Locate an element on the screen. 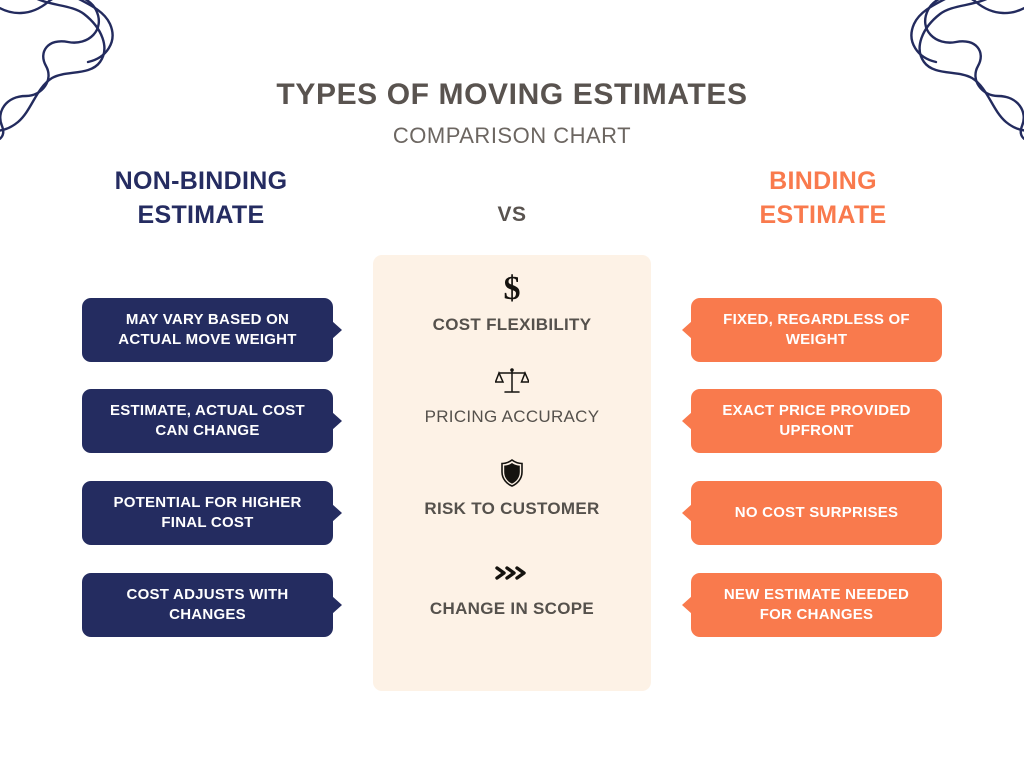  non-binding-item-2: ESTIMATE, ACTUAL COST CAN CHANGE is located at coordinates (207, 421).